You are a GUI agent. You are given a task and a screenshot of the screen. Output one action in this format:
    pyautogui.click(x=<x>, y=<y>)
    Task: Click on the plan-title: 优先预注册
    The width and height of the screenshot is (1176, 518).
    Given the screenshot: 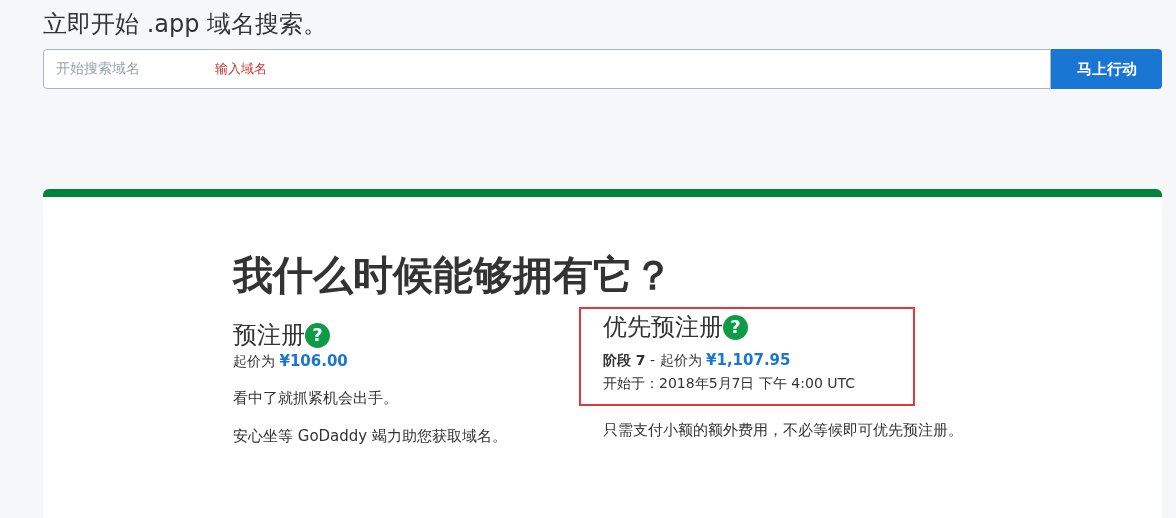 What is the action you would take?
    pyautogui.click(x=663, y=327)
    